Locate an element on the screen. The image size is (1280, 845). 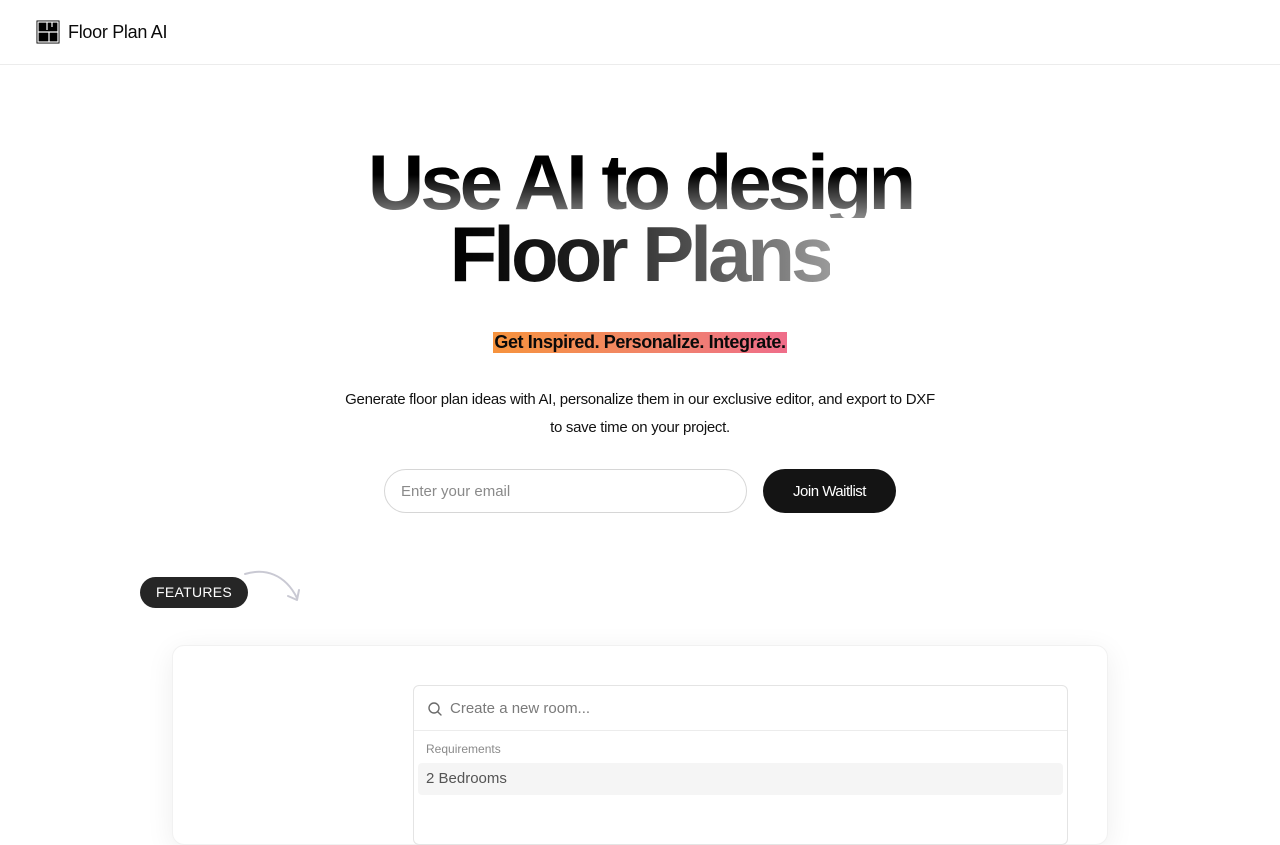
tagline-container: Get Inspired. Personalize. Integrate. is located at coordinates (640, 342).